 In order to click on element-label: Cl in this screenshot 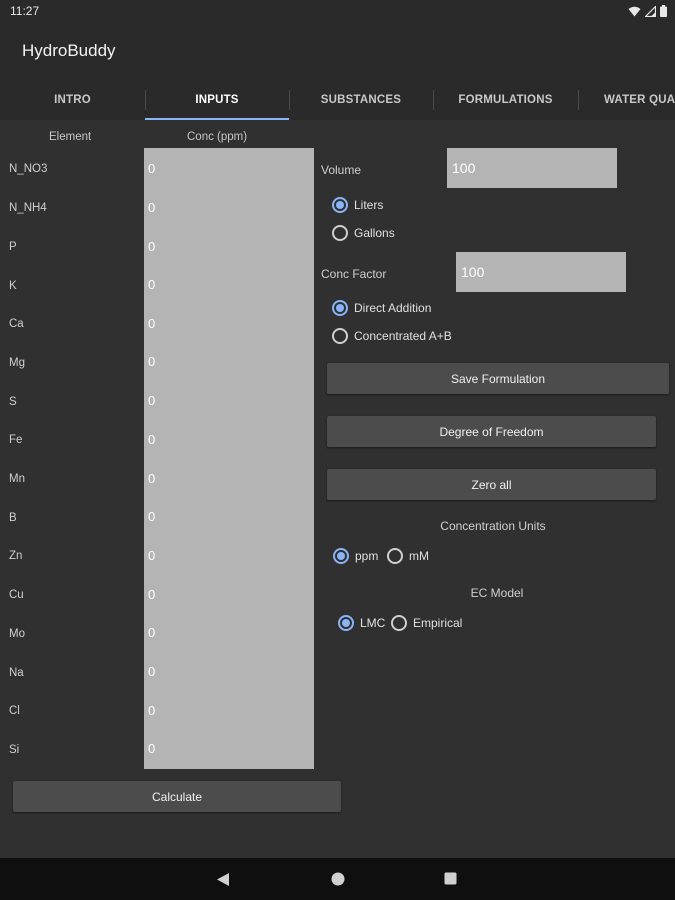, I will do `click(14, 711)`.